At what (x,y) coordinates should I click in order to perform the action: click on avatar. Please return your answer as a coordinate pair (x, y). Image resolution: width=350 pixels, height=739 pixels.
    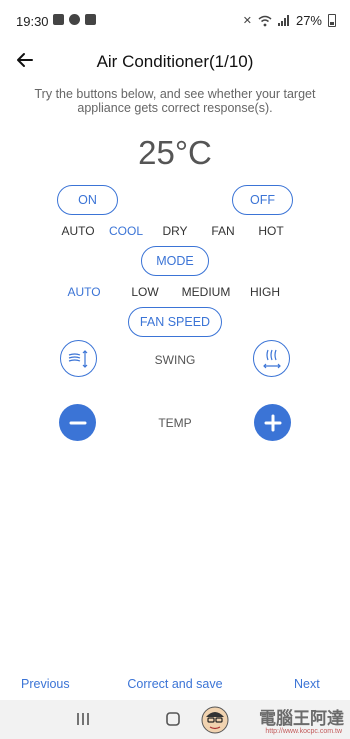
    Looking at the image, I should click on (215, 720).